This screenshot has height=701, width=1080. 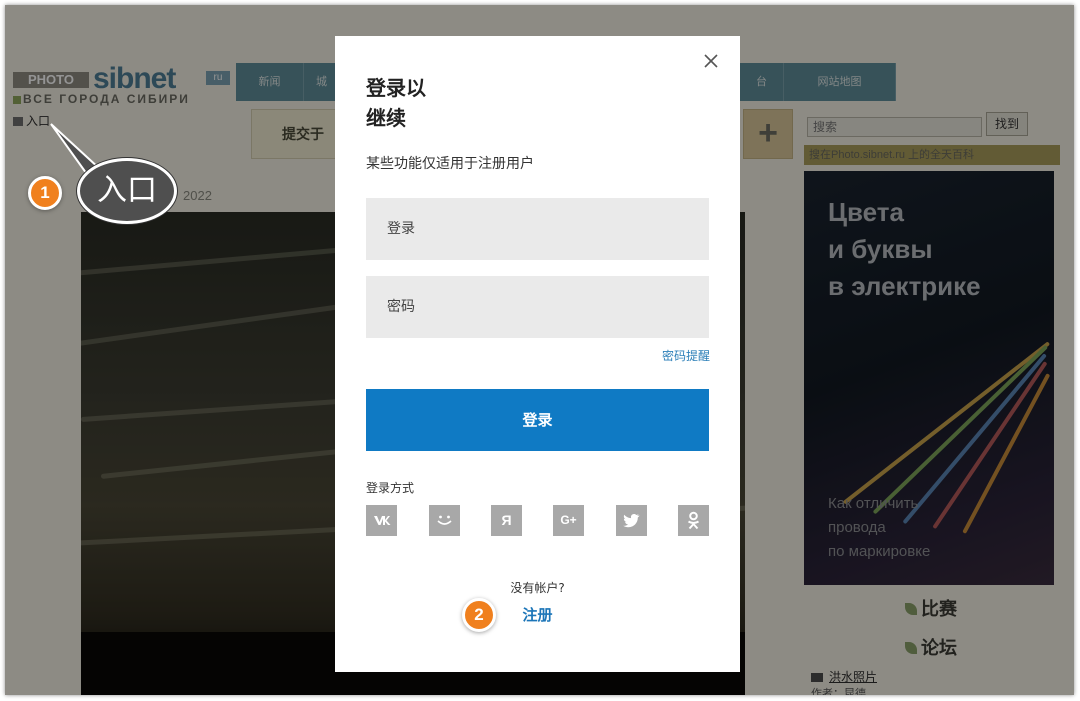 I want to click on step-badge-2: 2, so click(x=479, y=615).